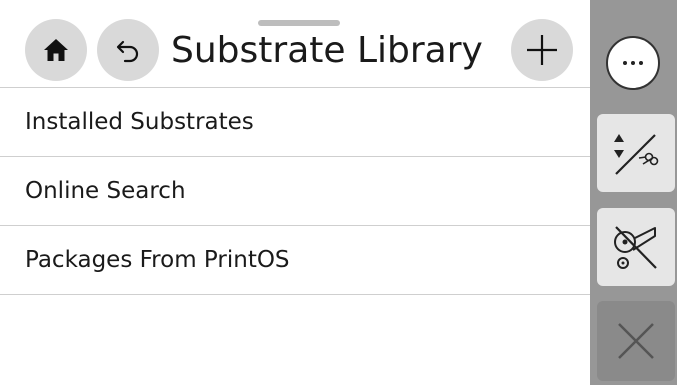 The height and width of the screenshot is (385, 677). I want to click on close-icon, so click(636, 341).